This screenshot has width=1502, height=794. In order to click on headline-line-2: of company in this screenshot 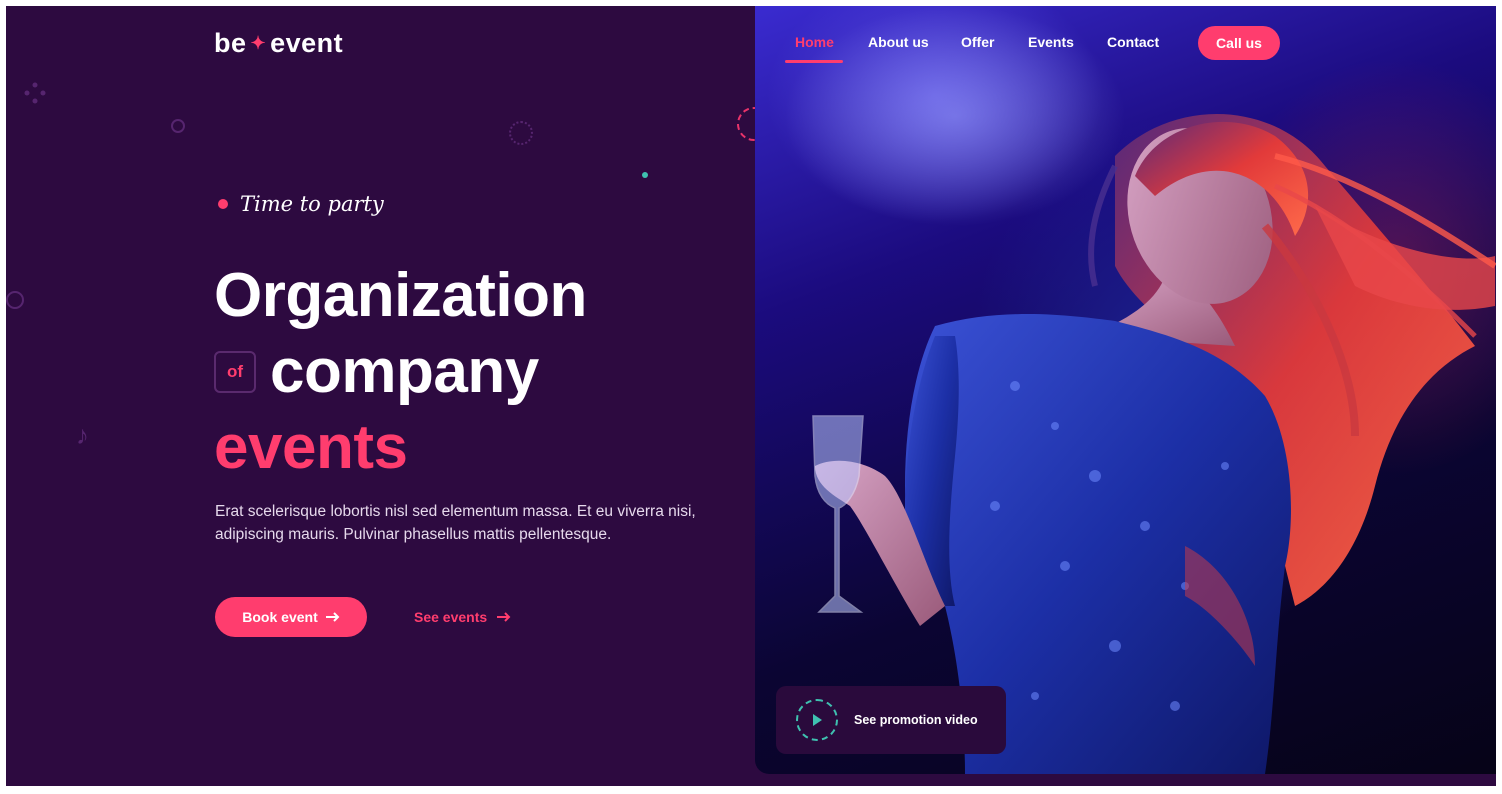, I will do `click(400, 372)`.